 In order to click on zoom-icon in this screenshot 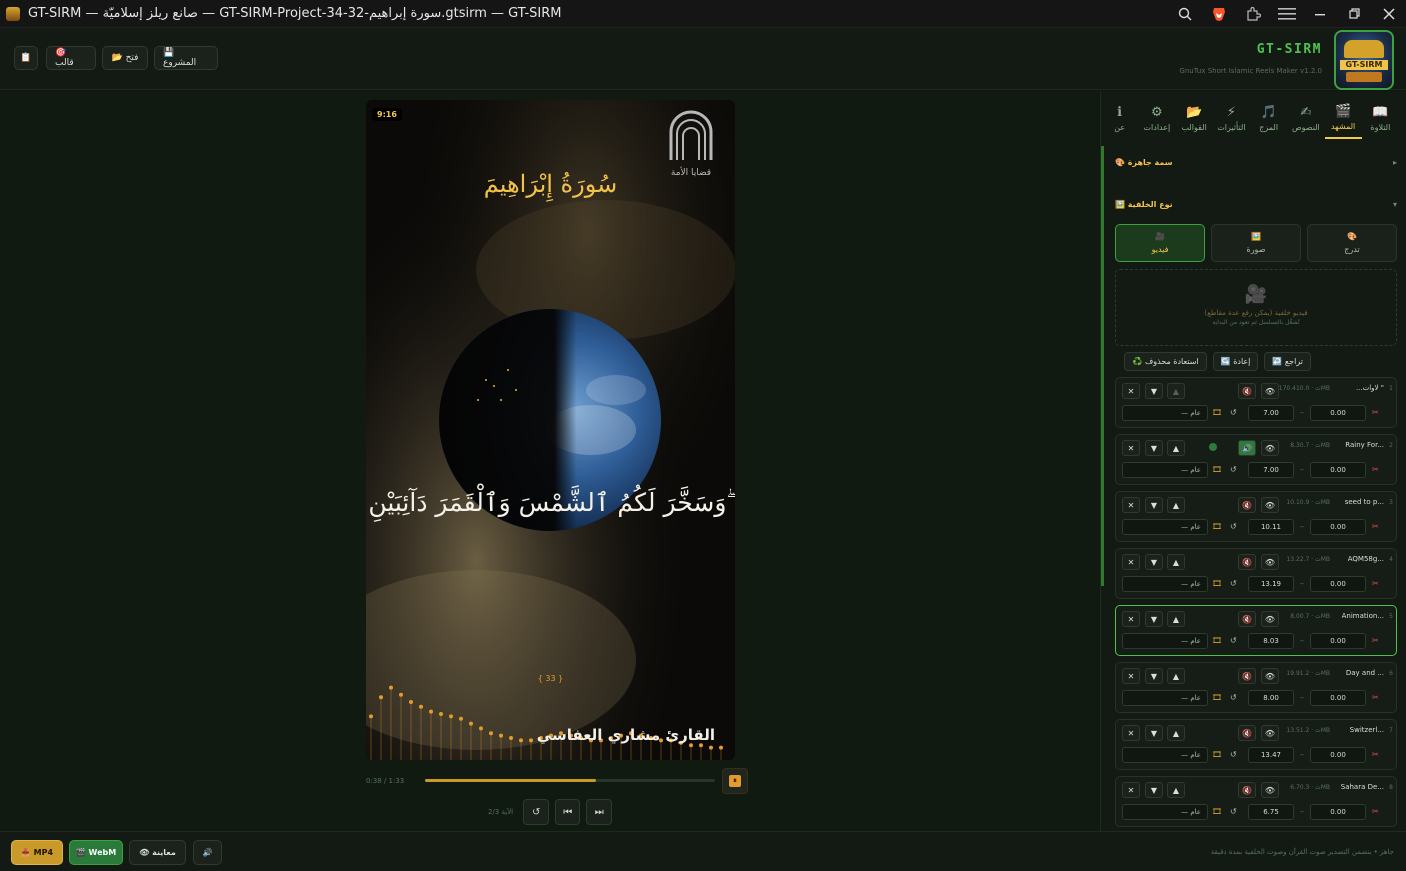, I will do `click(1185, 14)`.